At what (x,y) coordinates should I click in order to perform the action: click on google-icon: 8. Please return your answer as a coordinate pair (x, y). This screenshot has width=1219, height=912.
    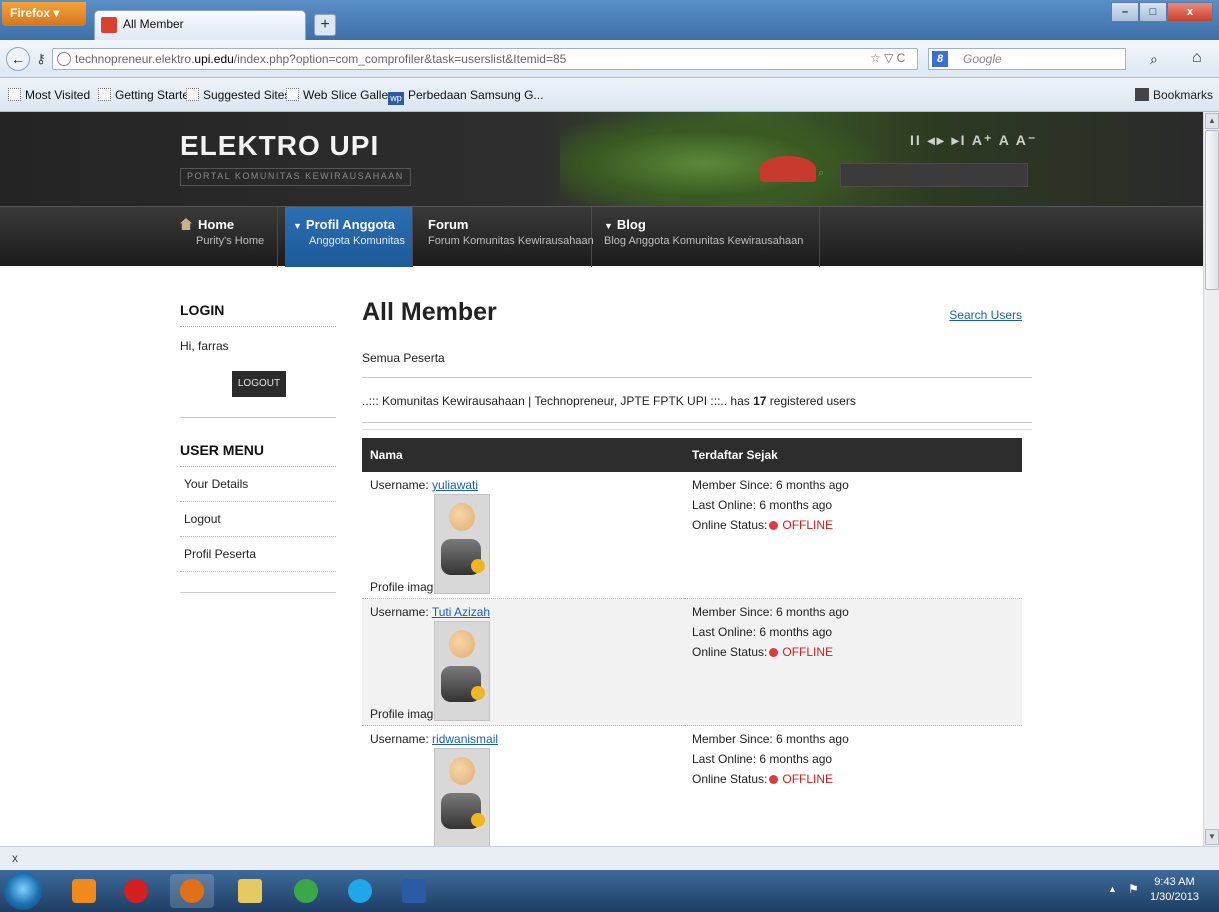
    Looking at the image, I should click on (940, 59).